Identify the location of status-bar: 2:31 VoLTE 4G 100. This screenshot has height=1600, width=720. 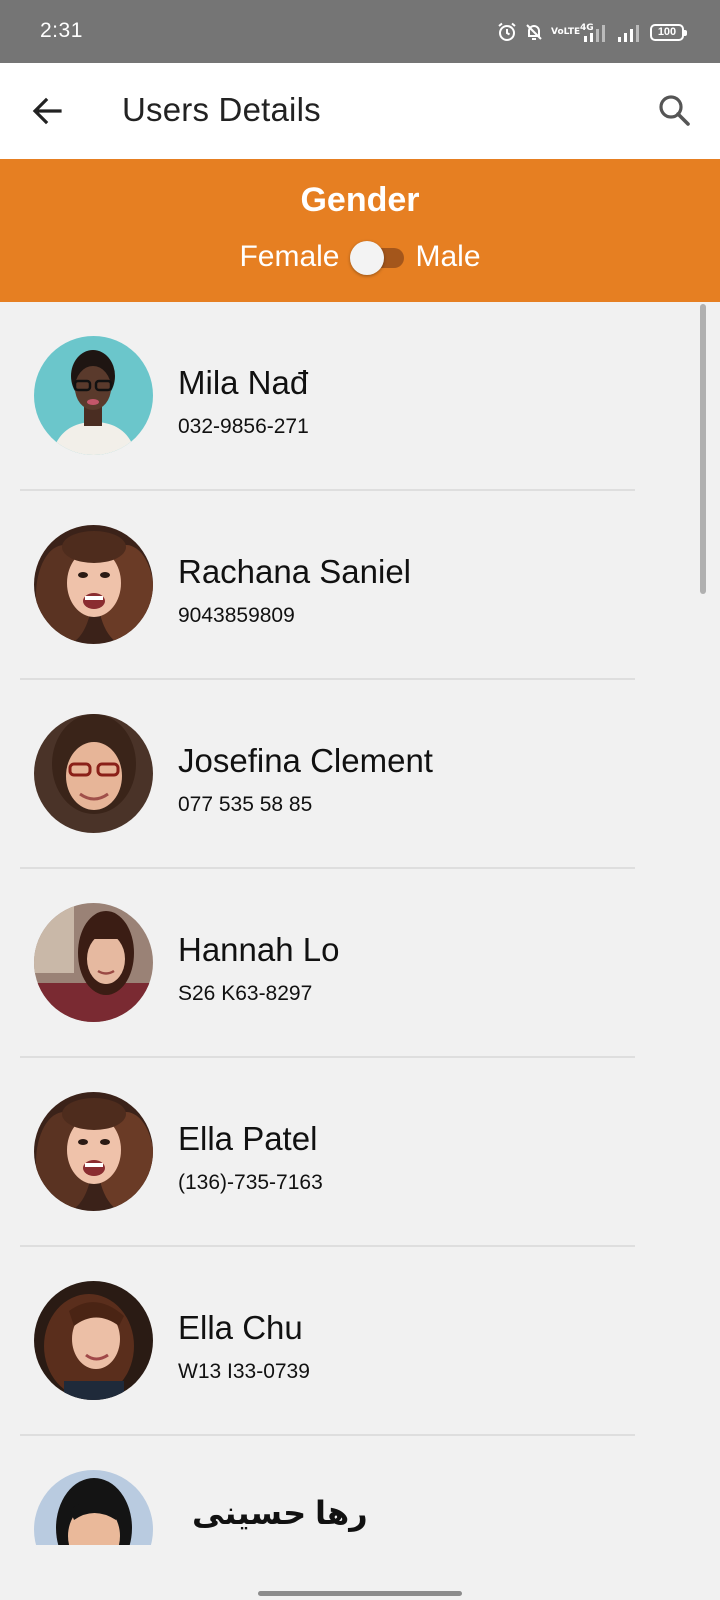
(360, 31).